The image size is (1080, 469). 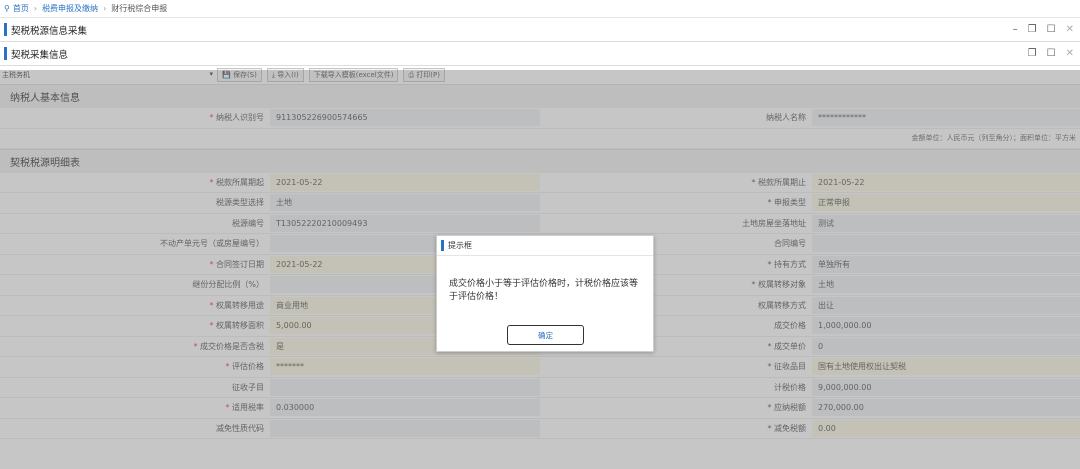 What do you see at coordinates (40, 55) in the screenshot?
I see `panel-title: 契税采集信息` at bounding box center [40, 55].